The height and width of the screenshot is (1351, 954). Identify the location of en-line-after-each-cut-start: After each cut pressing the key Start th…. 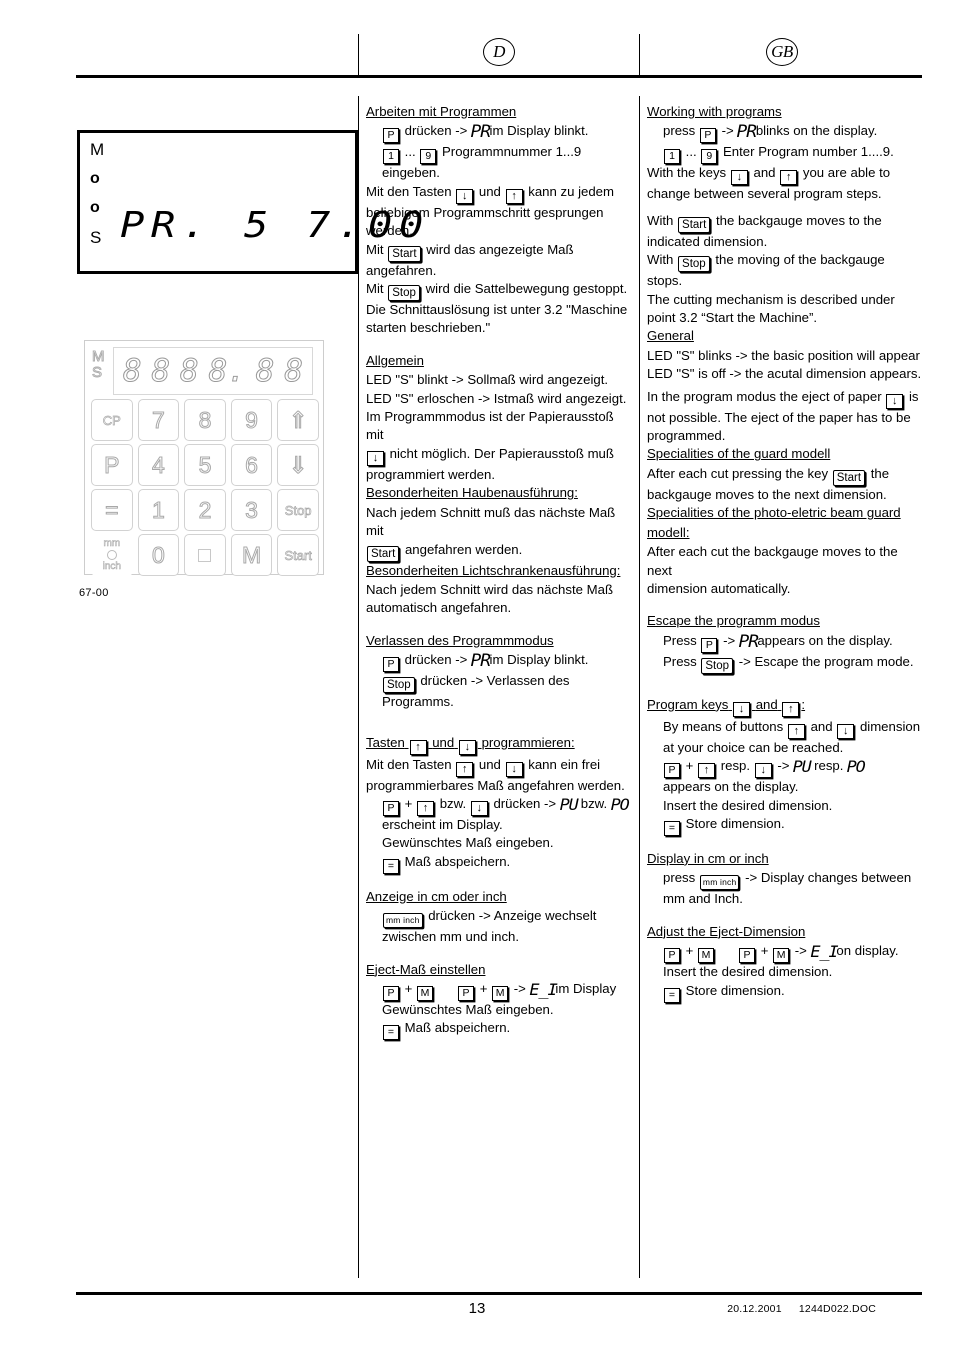
(784, 475).